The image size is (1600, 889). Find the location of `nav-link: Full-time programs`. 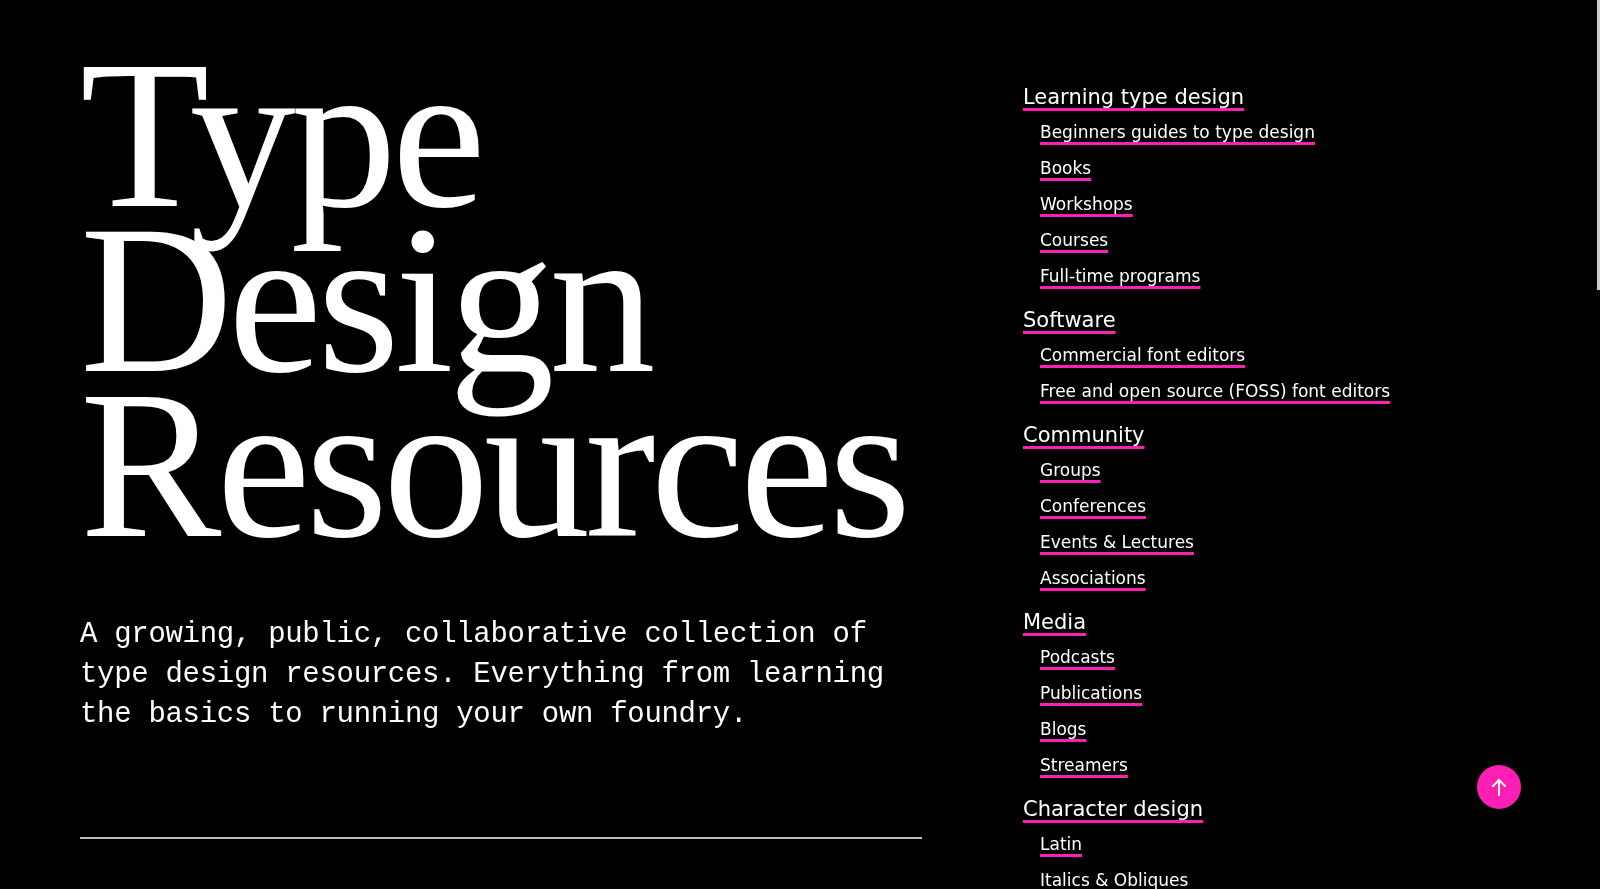

nav-link: Full-time programs is located at coordinates (1120, 276).